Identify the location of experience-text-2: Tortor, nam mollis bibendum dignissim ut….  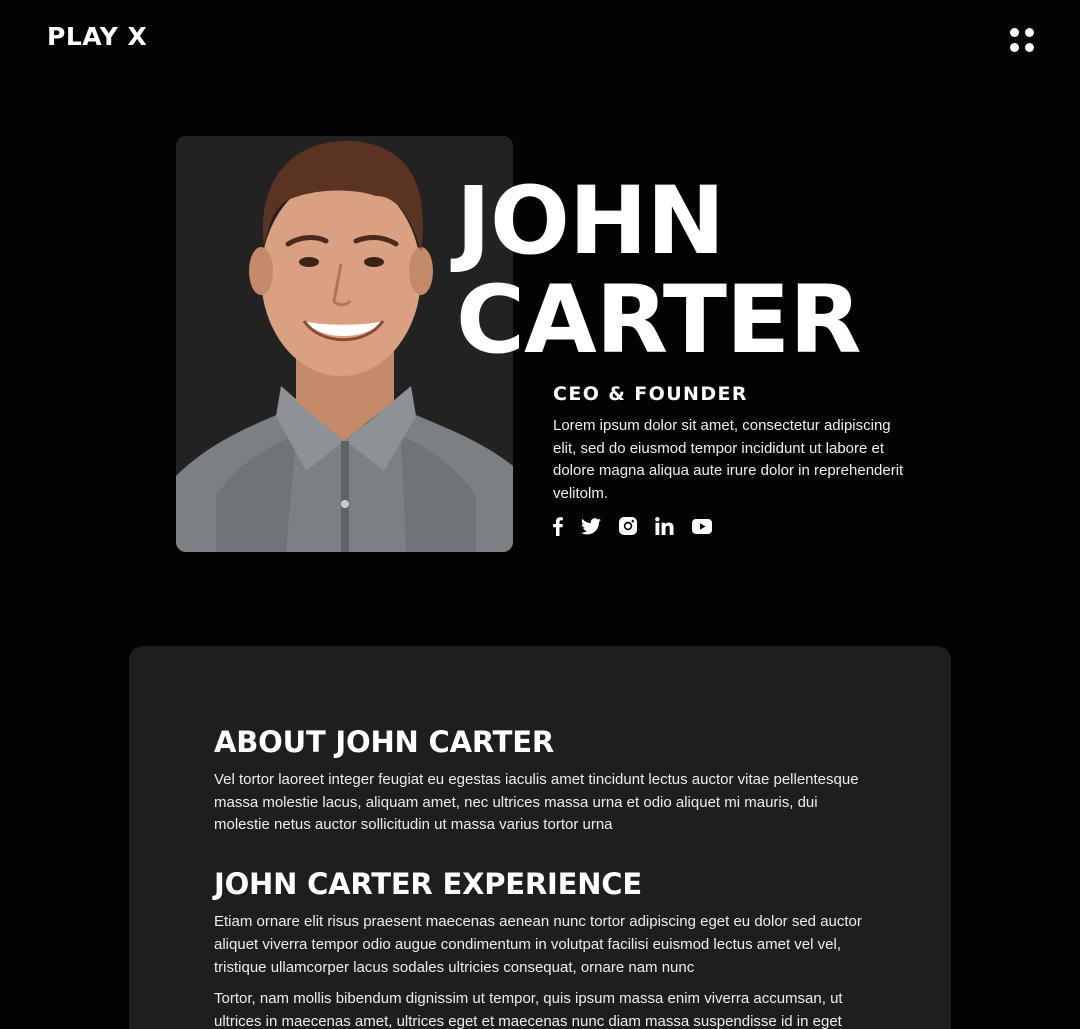
(528, 1009).